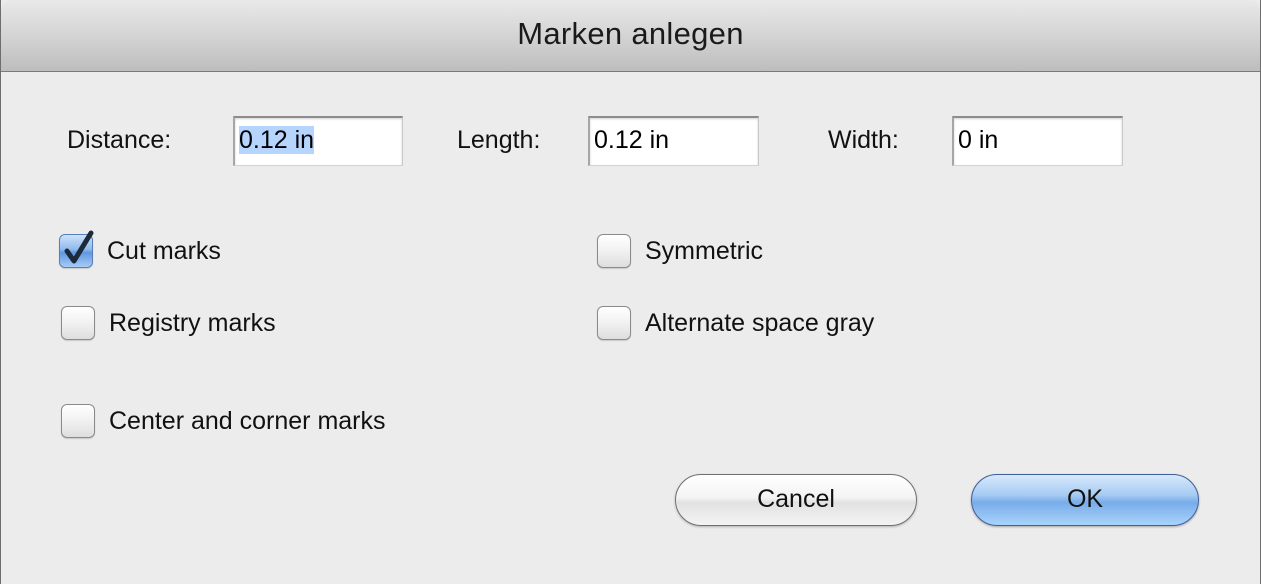  Describe the element at coordinates (192, 323) in the screenshot. I see `registry-marks-label: Registry marks` at that location.